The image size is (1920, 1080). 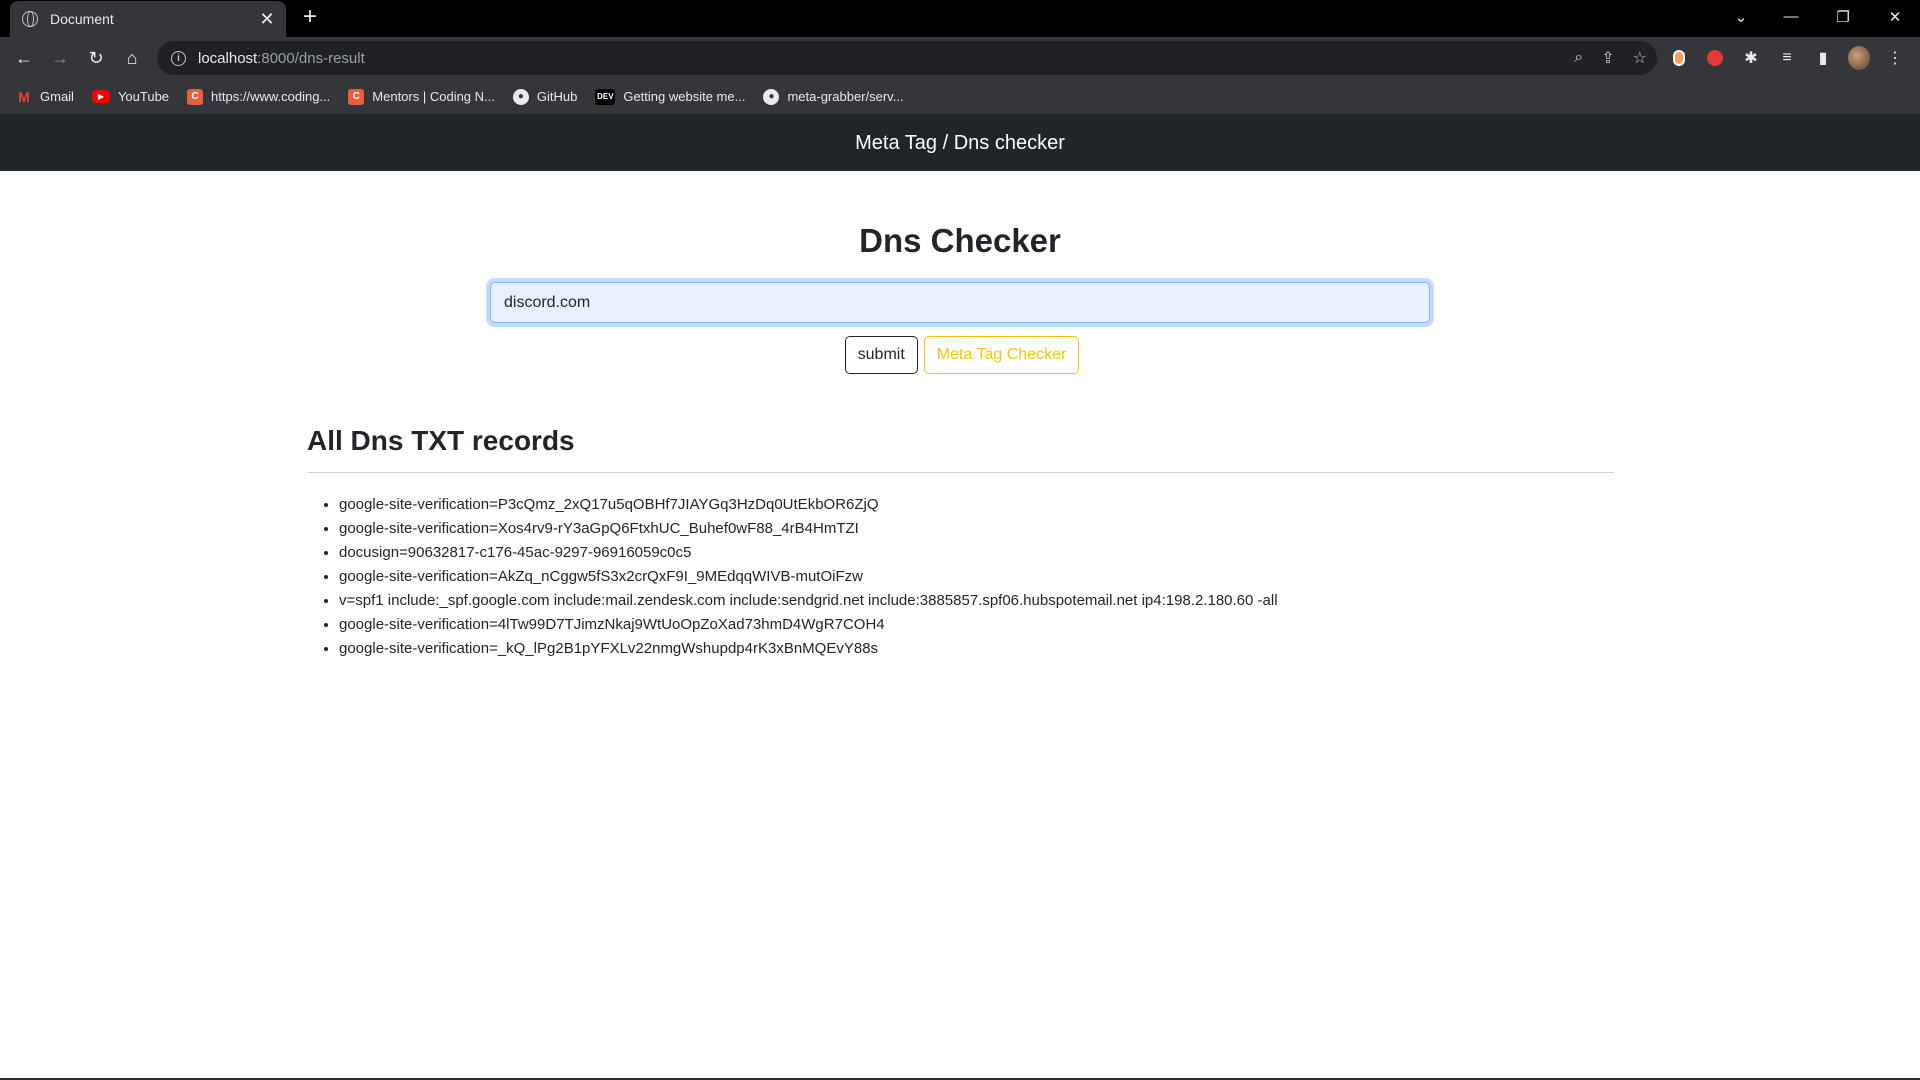 I want to click on site-navbar: Meta Tag / Dns checker, so click(x=960, y=143).